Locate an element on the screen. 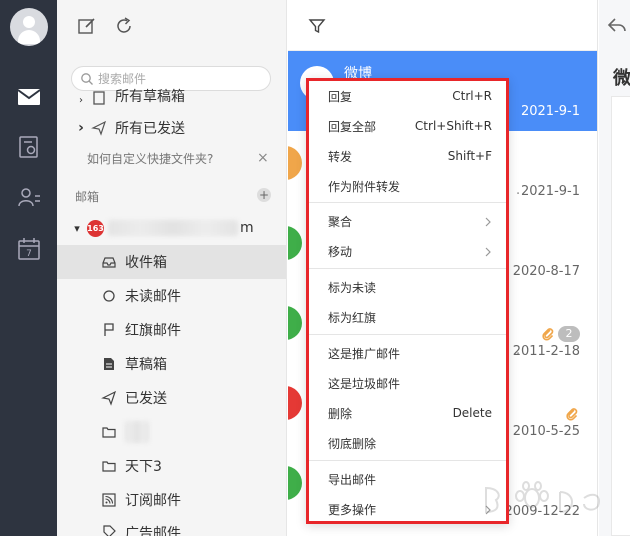 Image resolution: width=630 pixels, height=536 pixels. menu-item-aggregate: 聚合 is located at coordinates (407, 221).